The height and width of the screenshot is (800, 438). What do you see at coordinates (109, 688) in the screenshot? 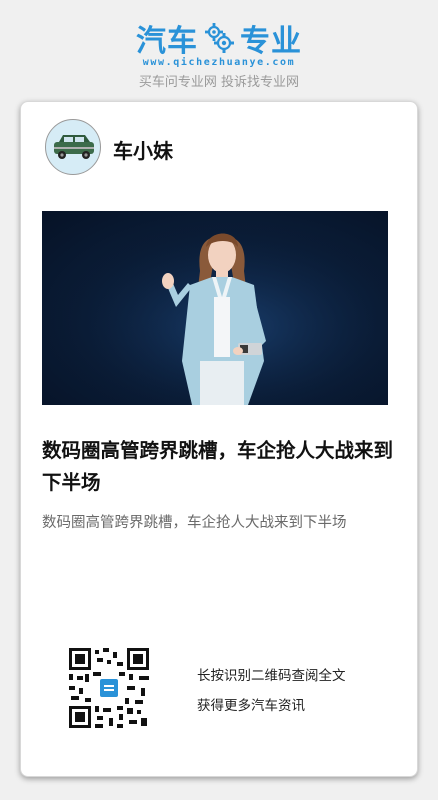
I see `qr-code-icon` at bounding box center [109, 688].